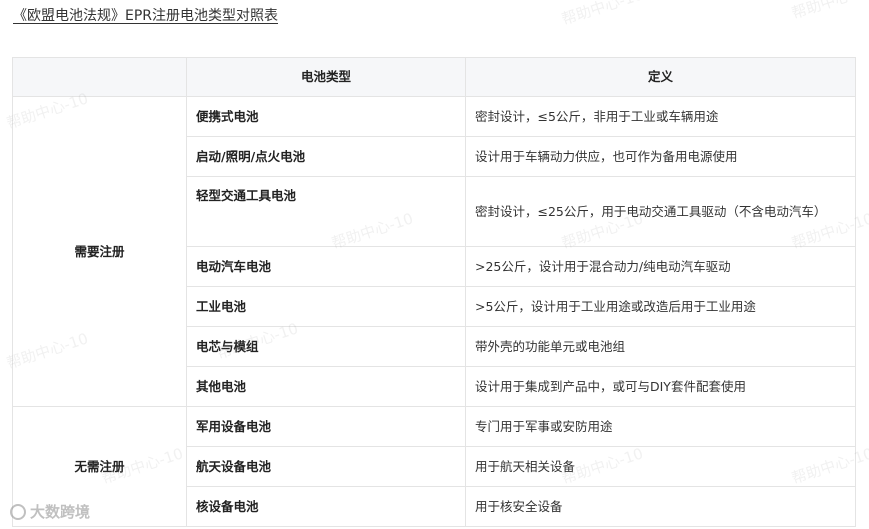 This screenshot has height=529, width=869. Describe the element at coordinates (660, 211) in the screenshot. I see `definition-cell: 密封设计，≤25公斤，用于电动交通工具驱动（不含电动汽车）` at that location.